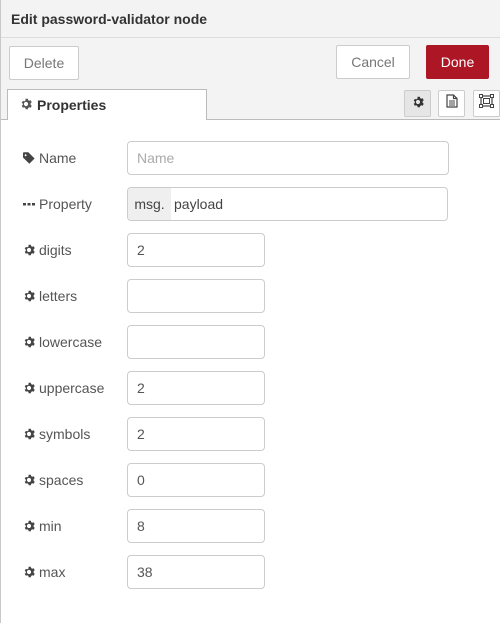 The height and width of the screenshot is (623, 500). What do you see at coordinates (373, 62) in the screenshot?
I see `cancel-button: Cancel` at bounding box center [373, 62].